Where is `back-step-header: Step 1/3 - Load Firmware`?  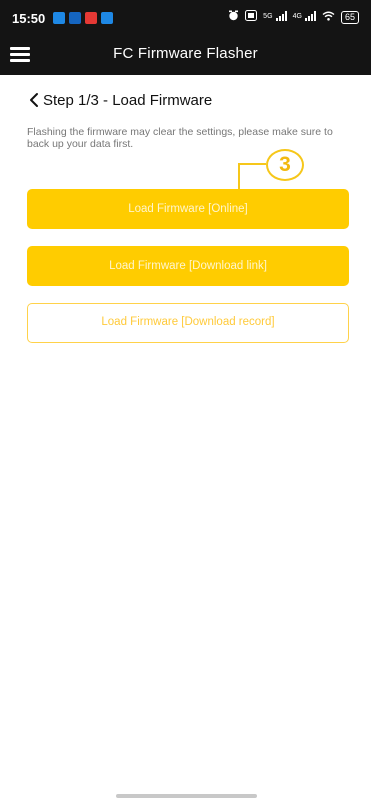 back-step-header: Step 1/3 - Load Firmware is located at coordinates (119, 100).